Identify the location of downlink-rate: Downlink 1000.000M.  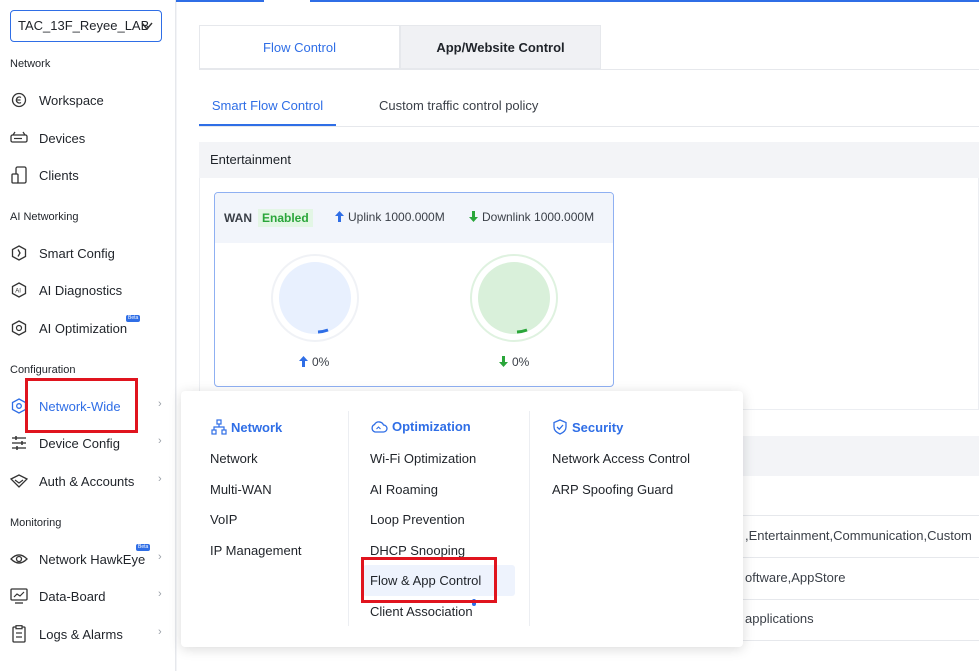
(531, 217).